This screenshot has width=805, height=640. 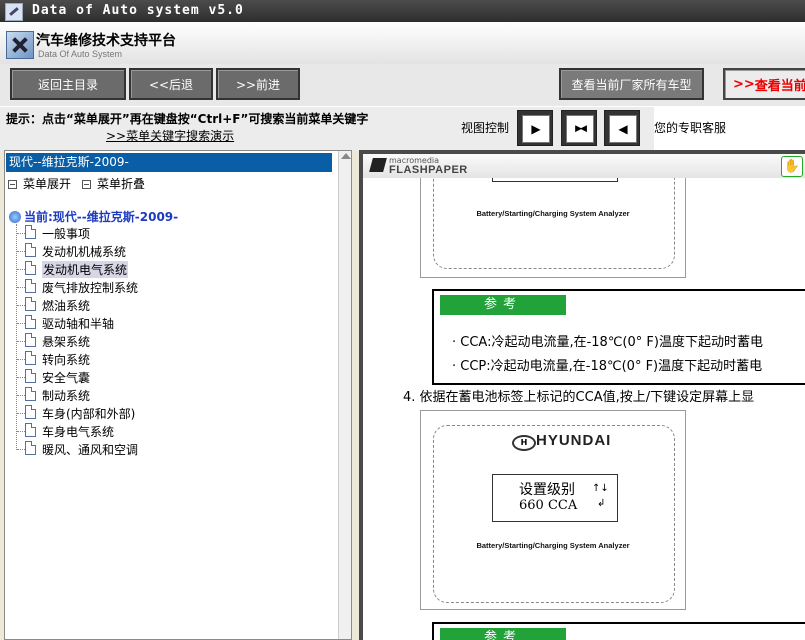 I want to click on tree-root: 当前:现代--维拉克斯-2009-, so click(x=93, y=216).